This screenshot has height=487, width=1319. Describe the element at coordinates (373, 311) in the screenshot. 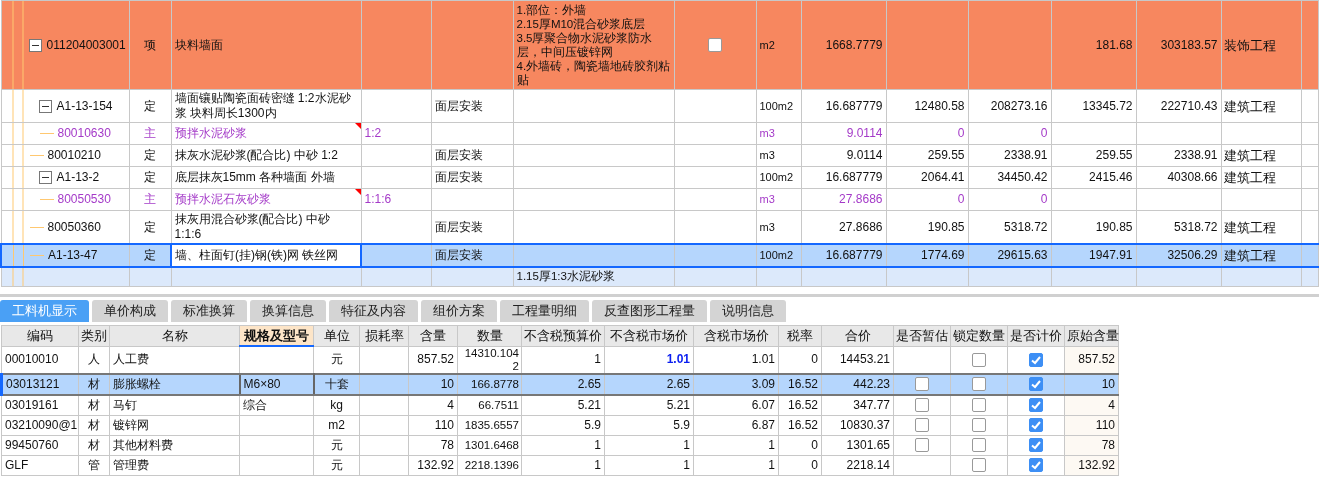

I see `tab: 特征及内容` at that location.